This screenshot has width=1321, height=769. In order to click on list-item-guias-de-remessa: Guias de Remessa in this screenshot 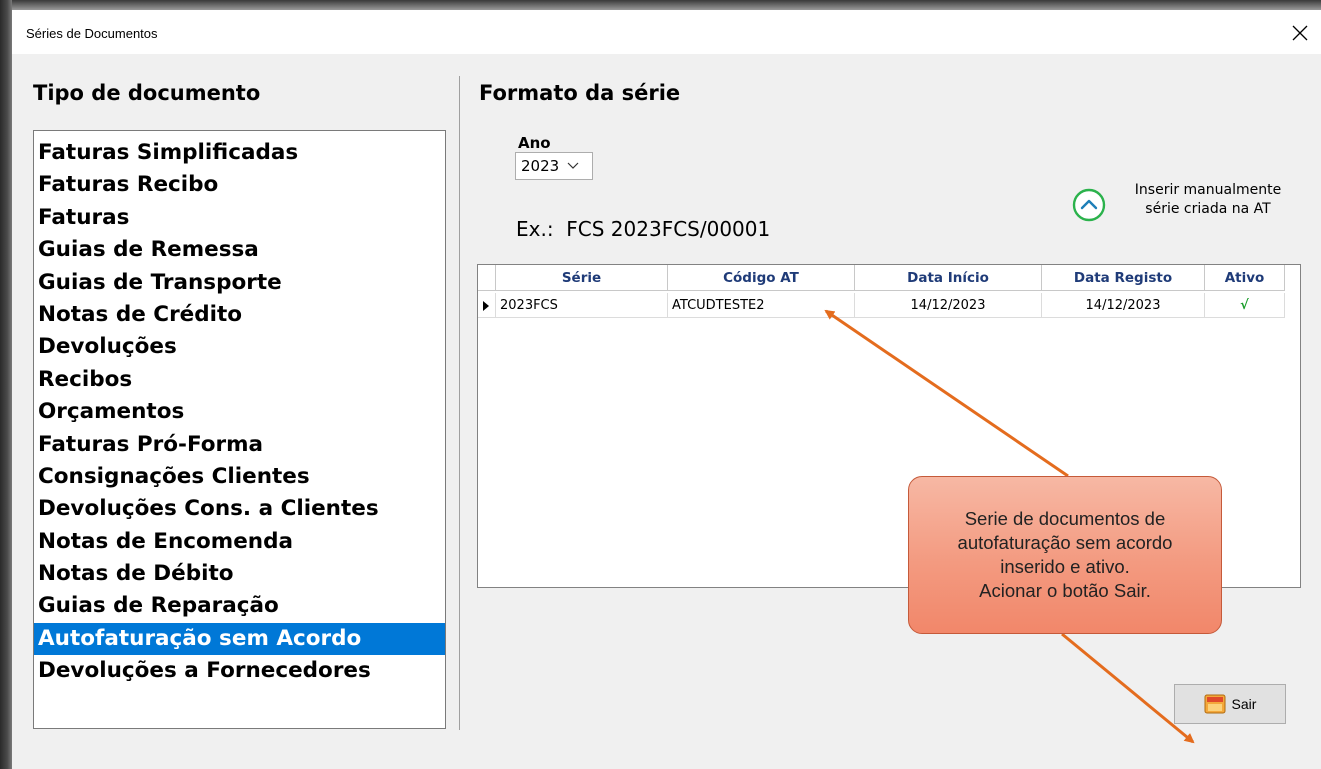, I will do `click(239, 250)`.